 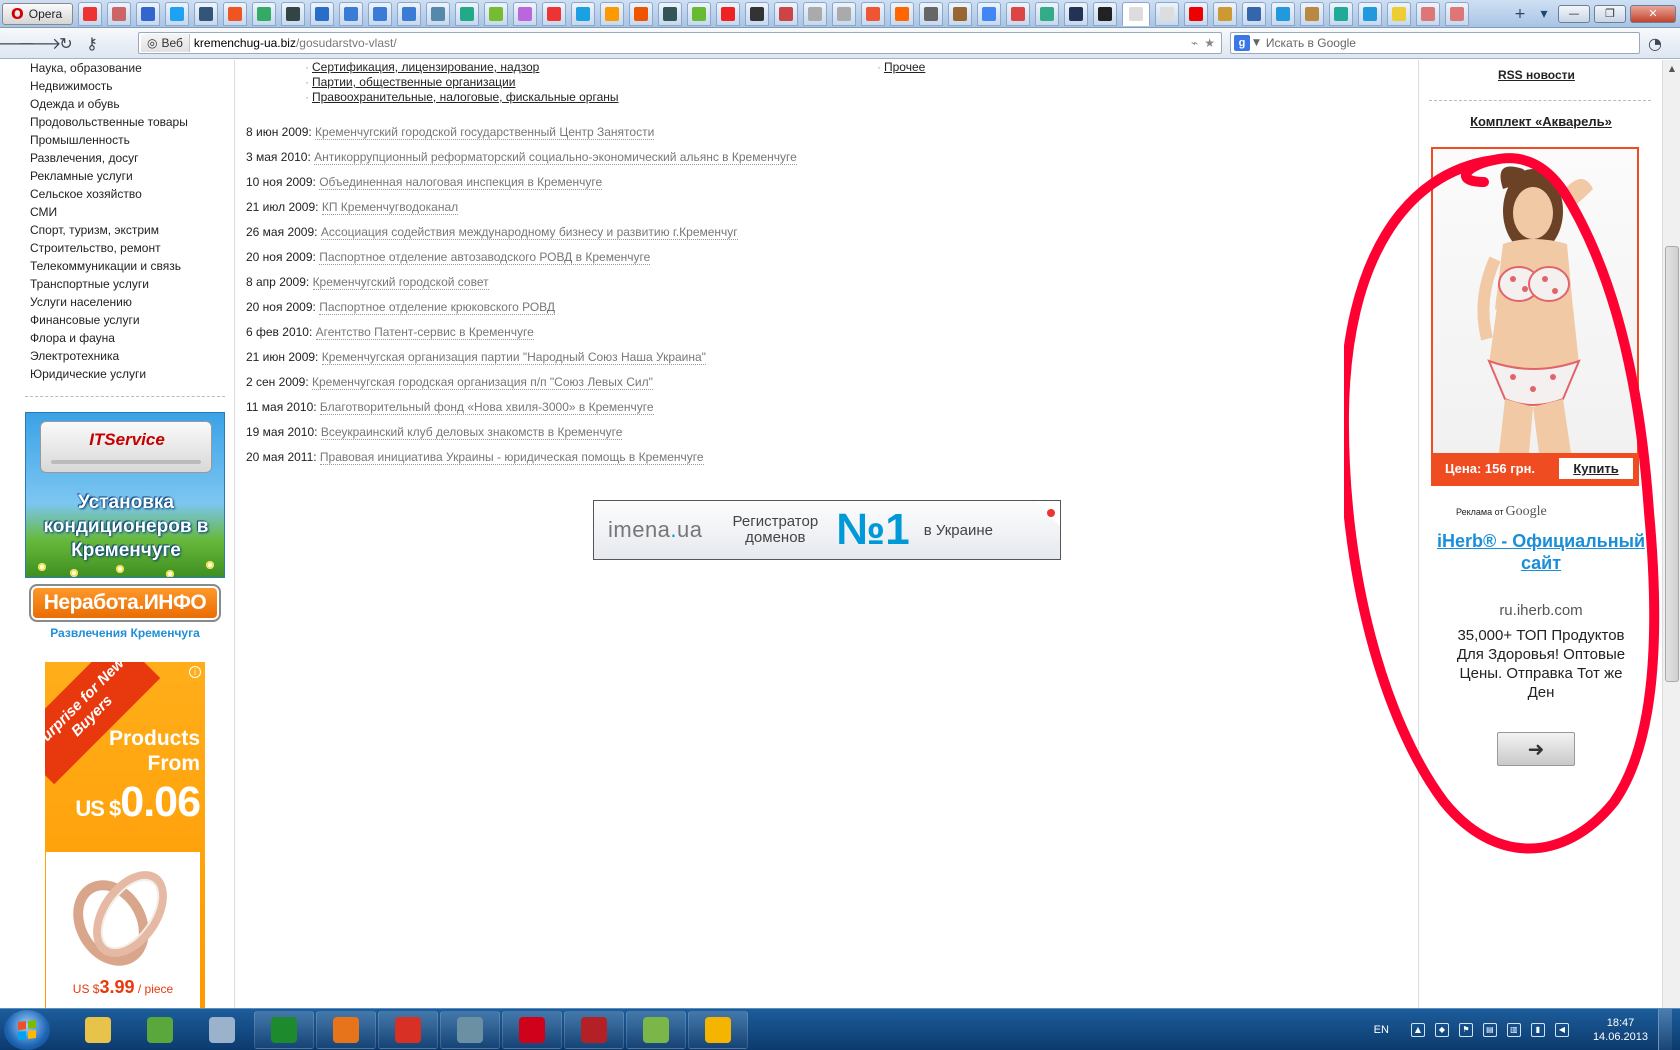 What do you see at coordinates (1653, 13) in the screenshot?
I see `close-window-button: ✕` at bounding box center [1653, 13].